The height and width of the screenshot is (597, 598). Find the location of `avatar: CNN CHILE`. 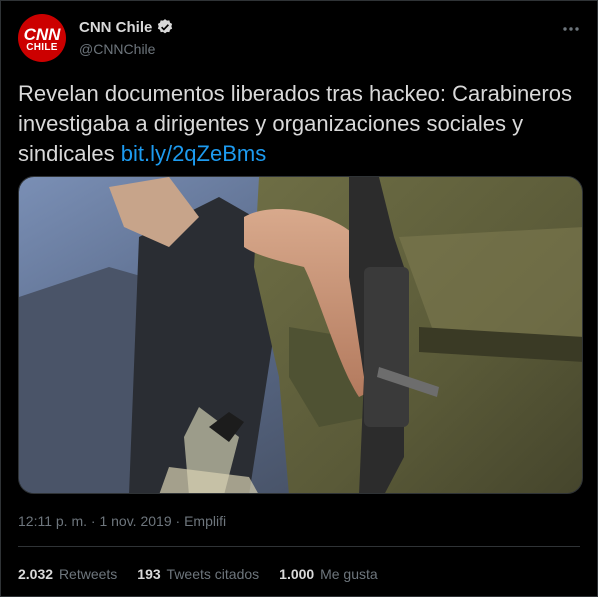

avatar: CNN CHILE is located at coordinates (42, 38).